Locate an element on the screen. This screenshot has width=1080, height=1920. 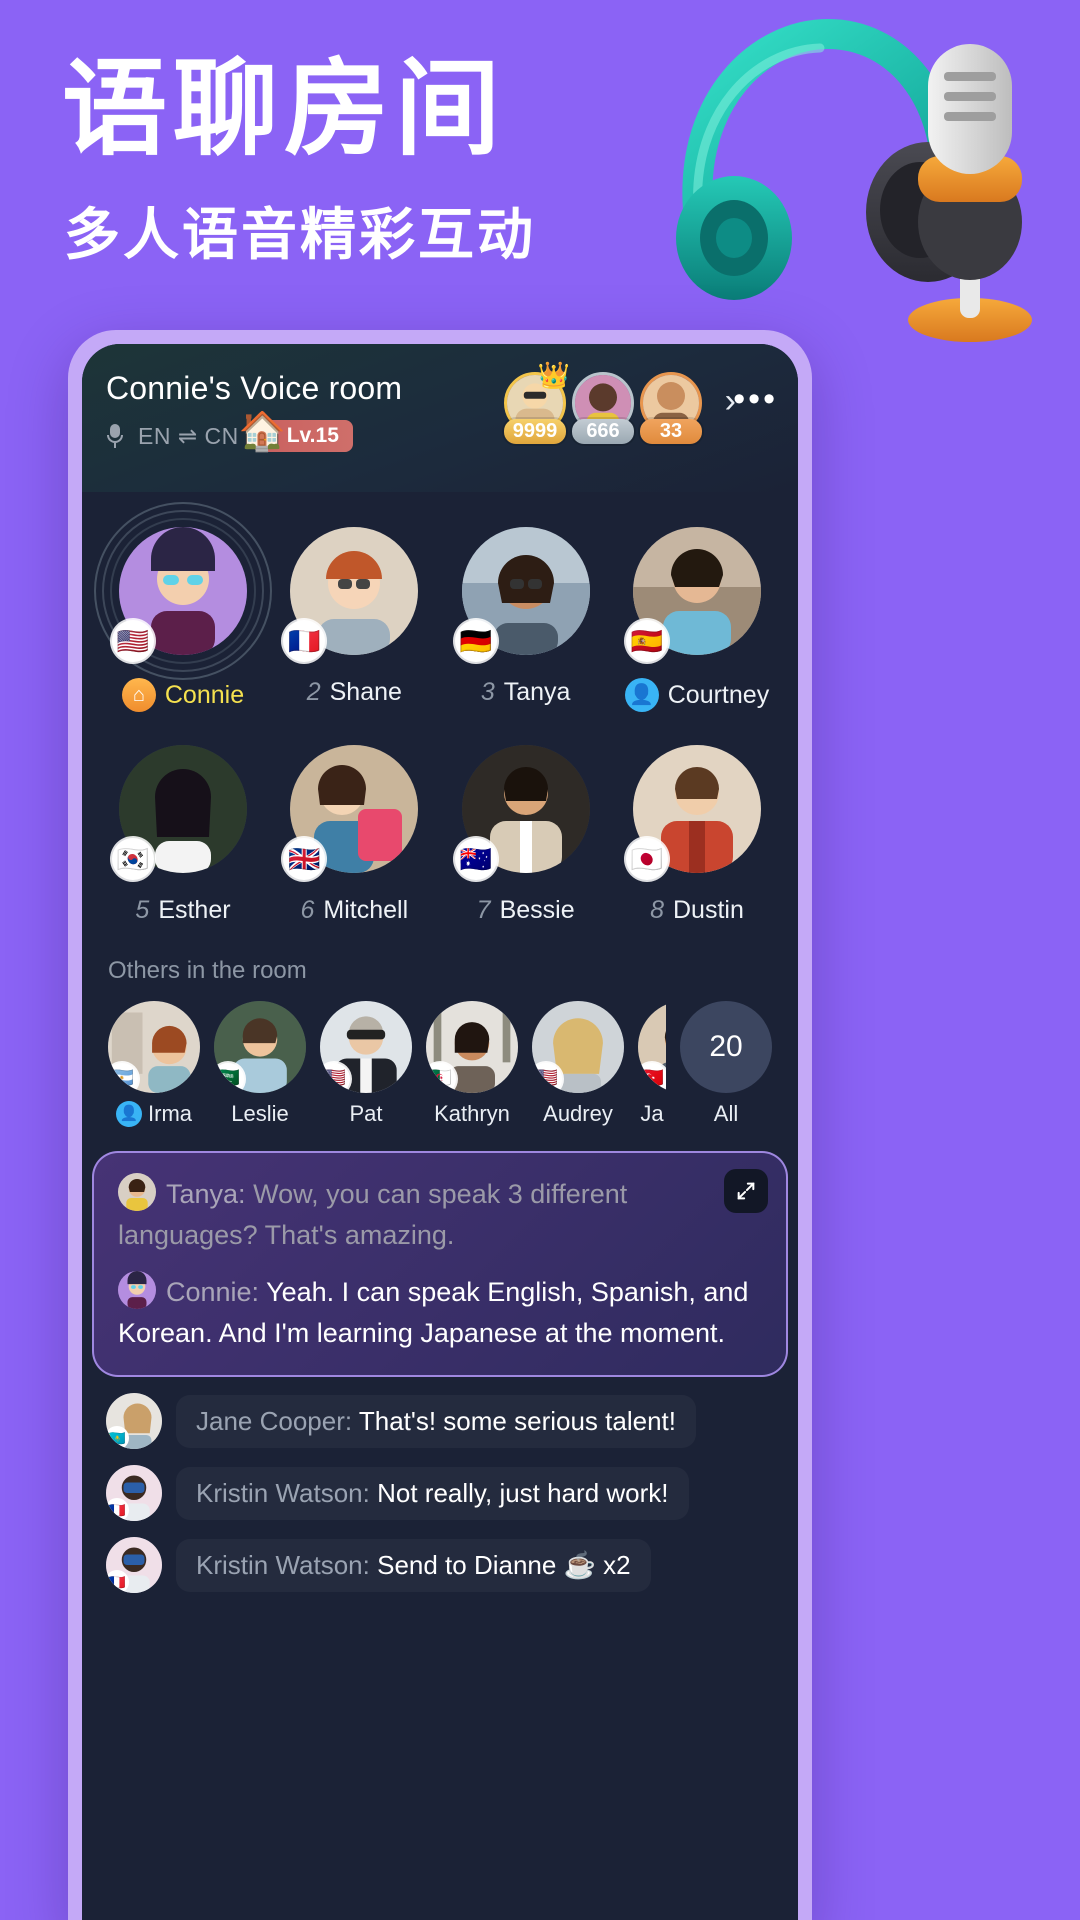
supporter-3: 33 is located at coordinates (671, 408).